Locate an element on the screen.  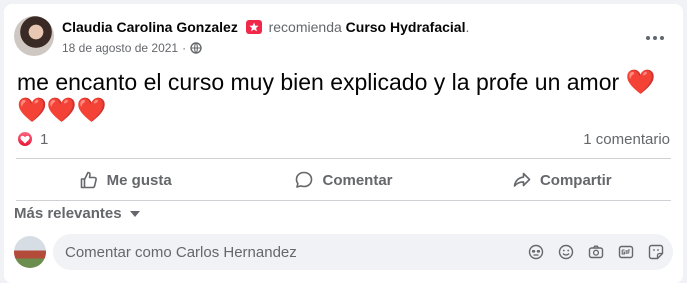
share-button: Compartir is located at coordinates (562, 180).